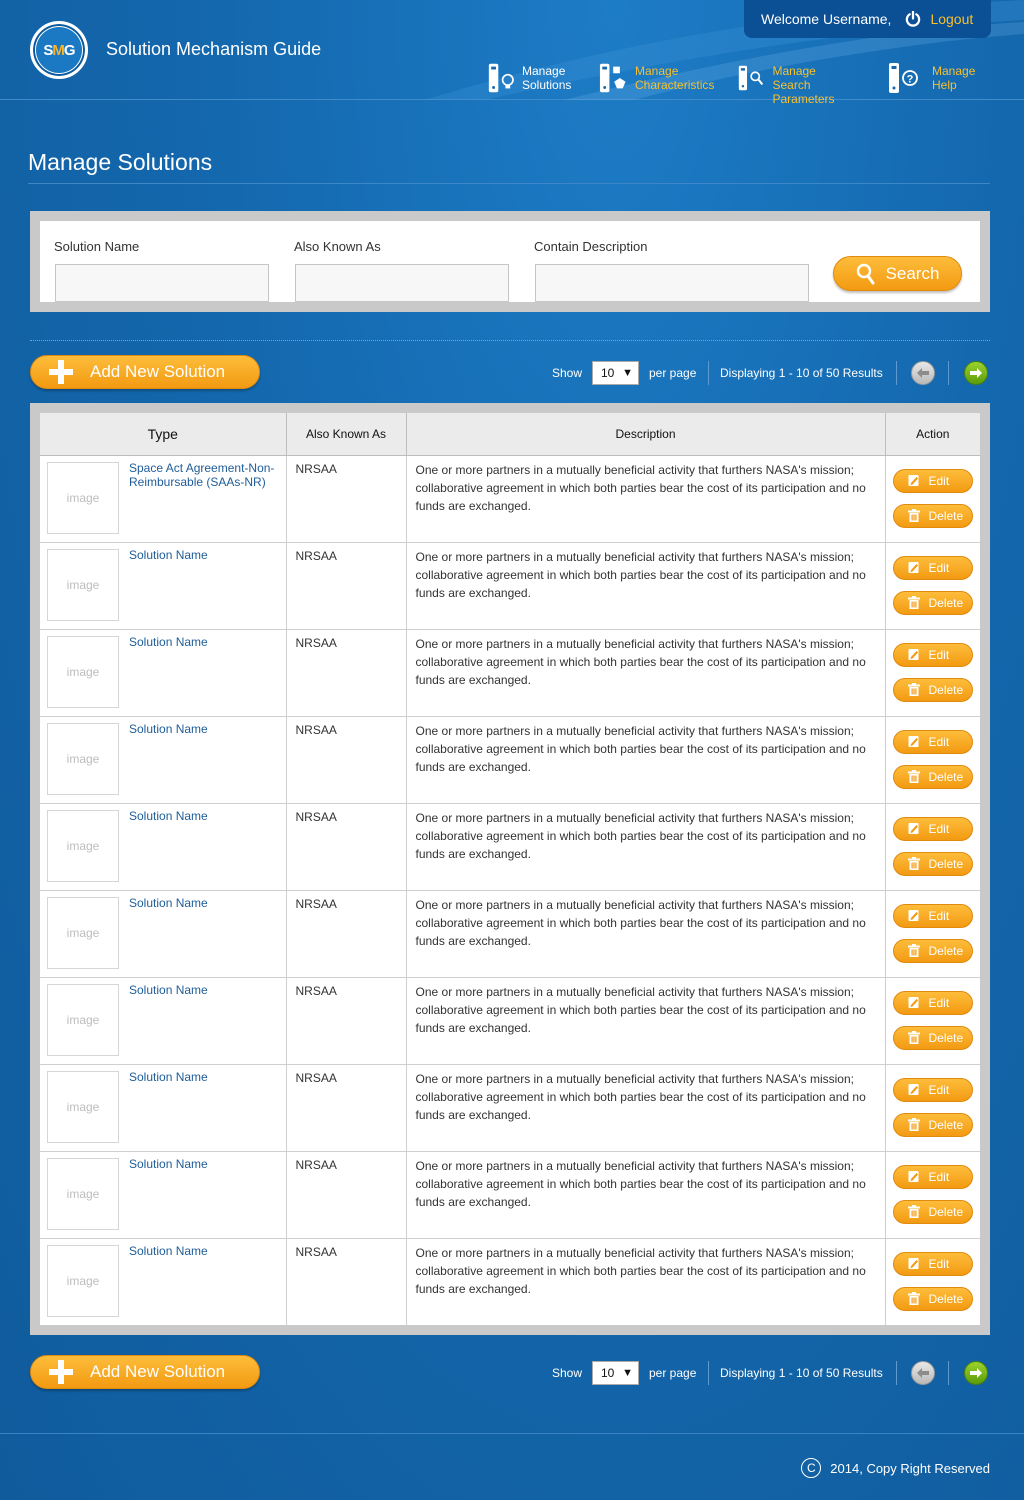 The width and height of the screenshot is (1024, 1500). I want to click on logo-letter-g: G, so click(69, 50).